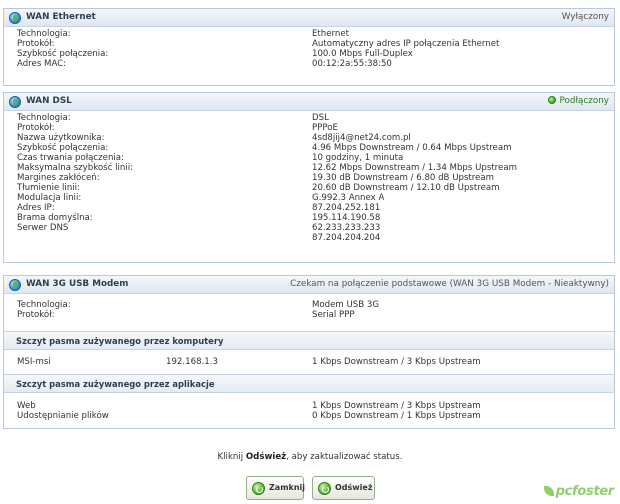 The width and height of the screenshot is (620, 504). What do you see at coordinates (55, 218) in the screenshot?
I see `wan-dsl-label: Brama domyślna:` at bounding box center [55, 218].